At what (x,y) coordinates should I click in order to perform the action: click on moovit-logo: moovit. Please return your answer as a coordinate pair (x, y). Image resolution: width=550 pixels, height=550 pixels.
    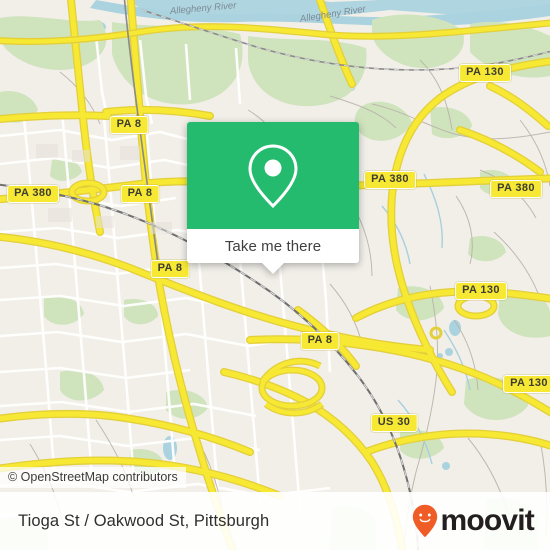
    Looking at the image, I should click on (473, 521).